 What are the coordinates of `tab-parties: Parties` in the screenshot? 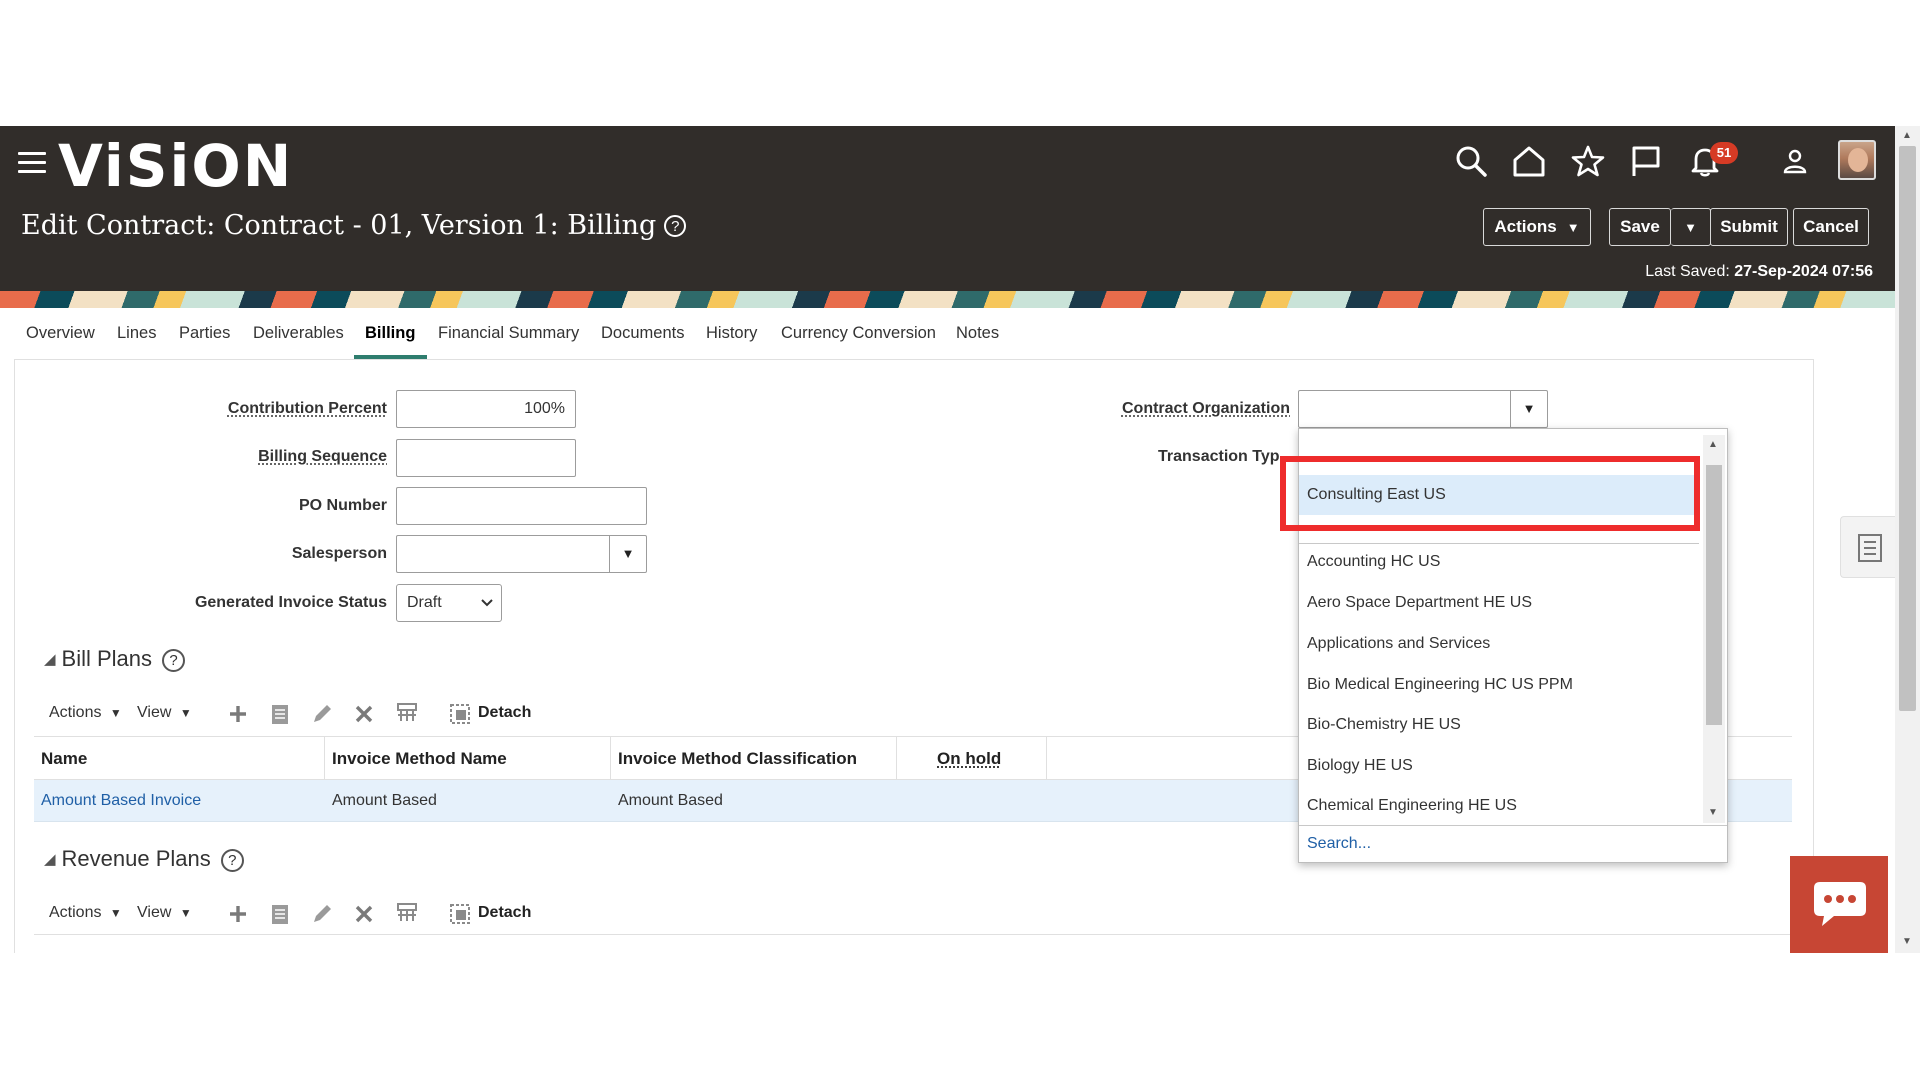 It's located at (204, 333).